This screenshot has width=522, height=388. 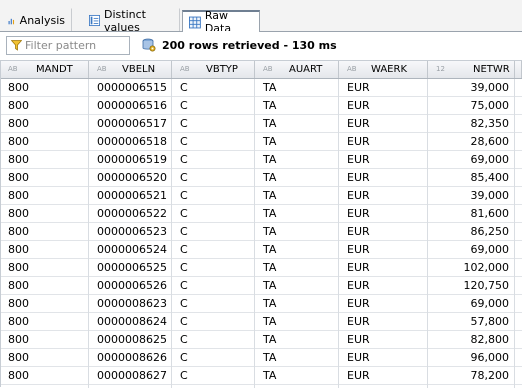 I want to click on column-header-vbtyp: AB VBTYP, so click(x=213, y=69).